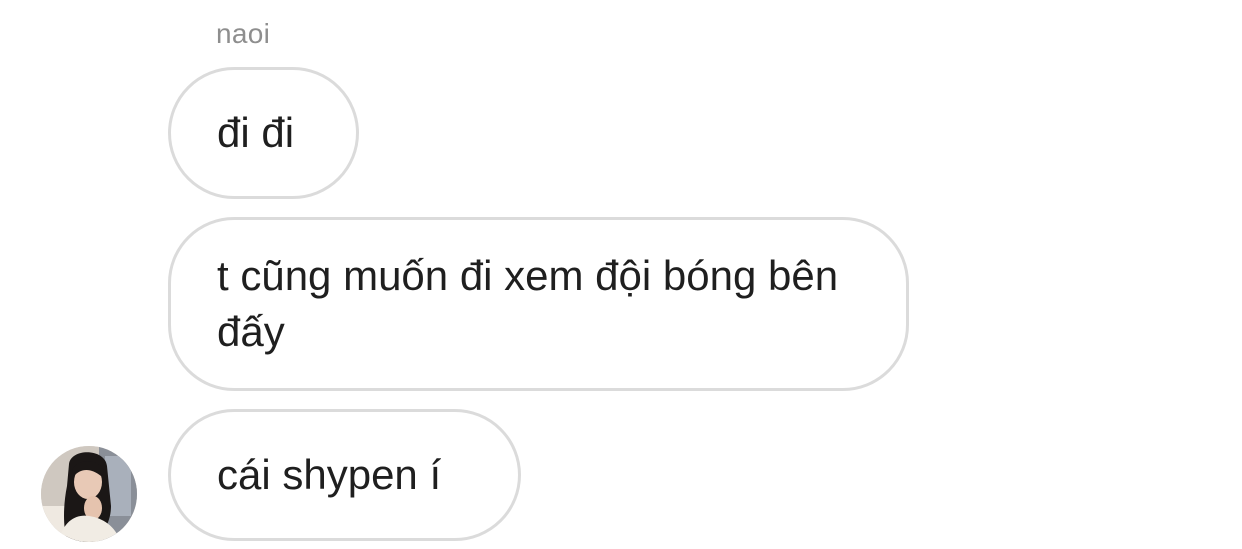 The image size is (1242, 549). What do you see at coordinates (329, 474) in the screenshot?
I see `message-text: cái shypen í` at bounding box center [329, 474].